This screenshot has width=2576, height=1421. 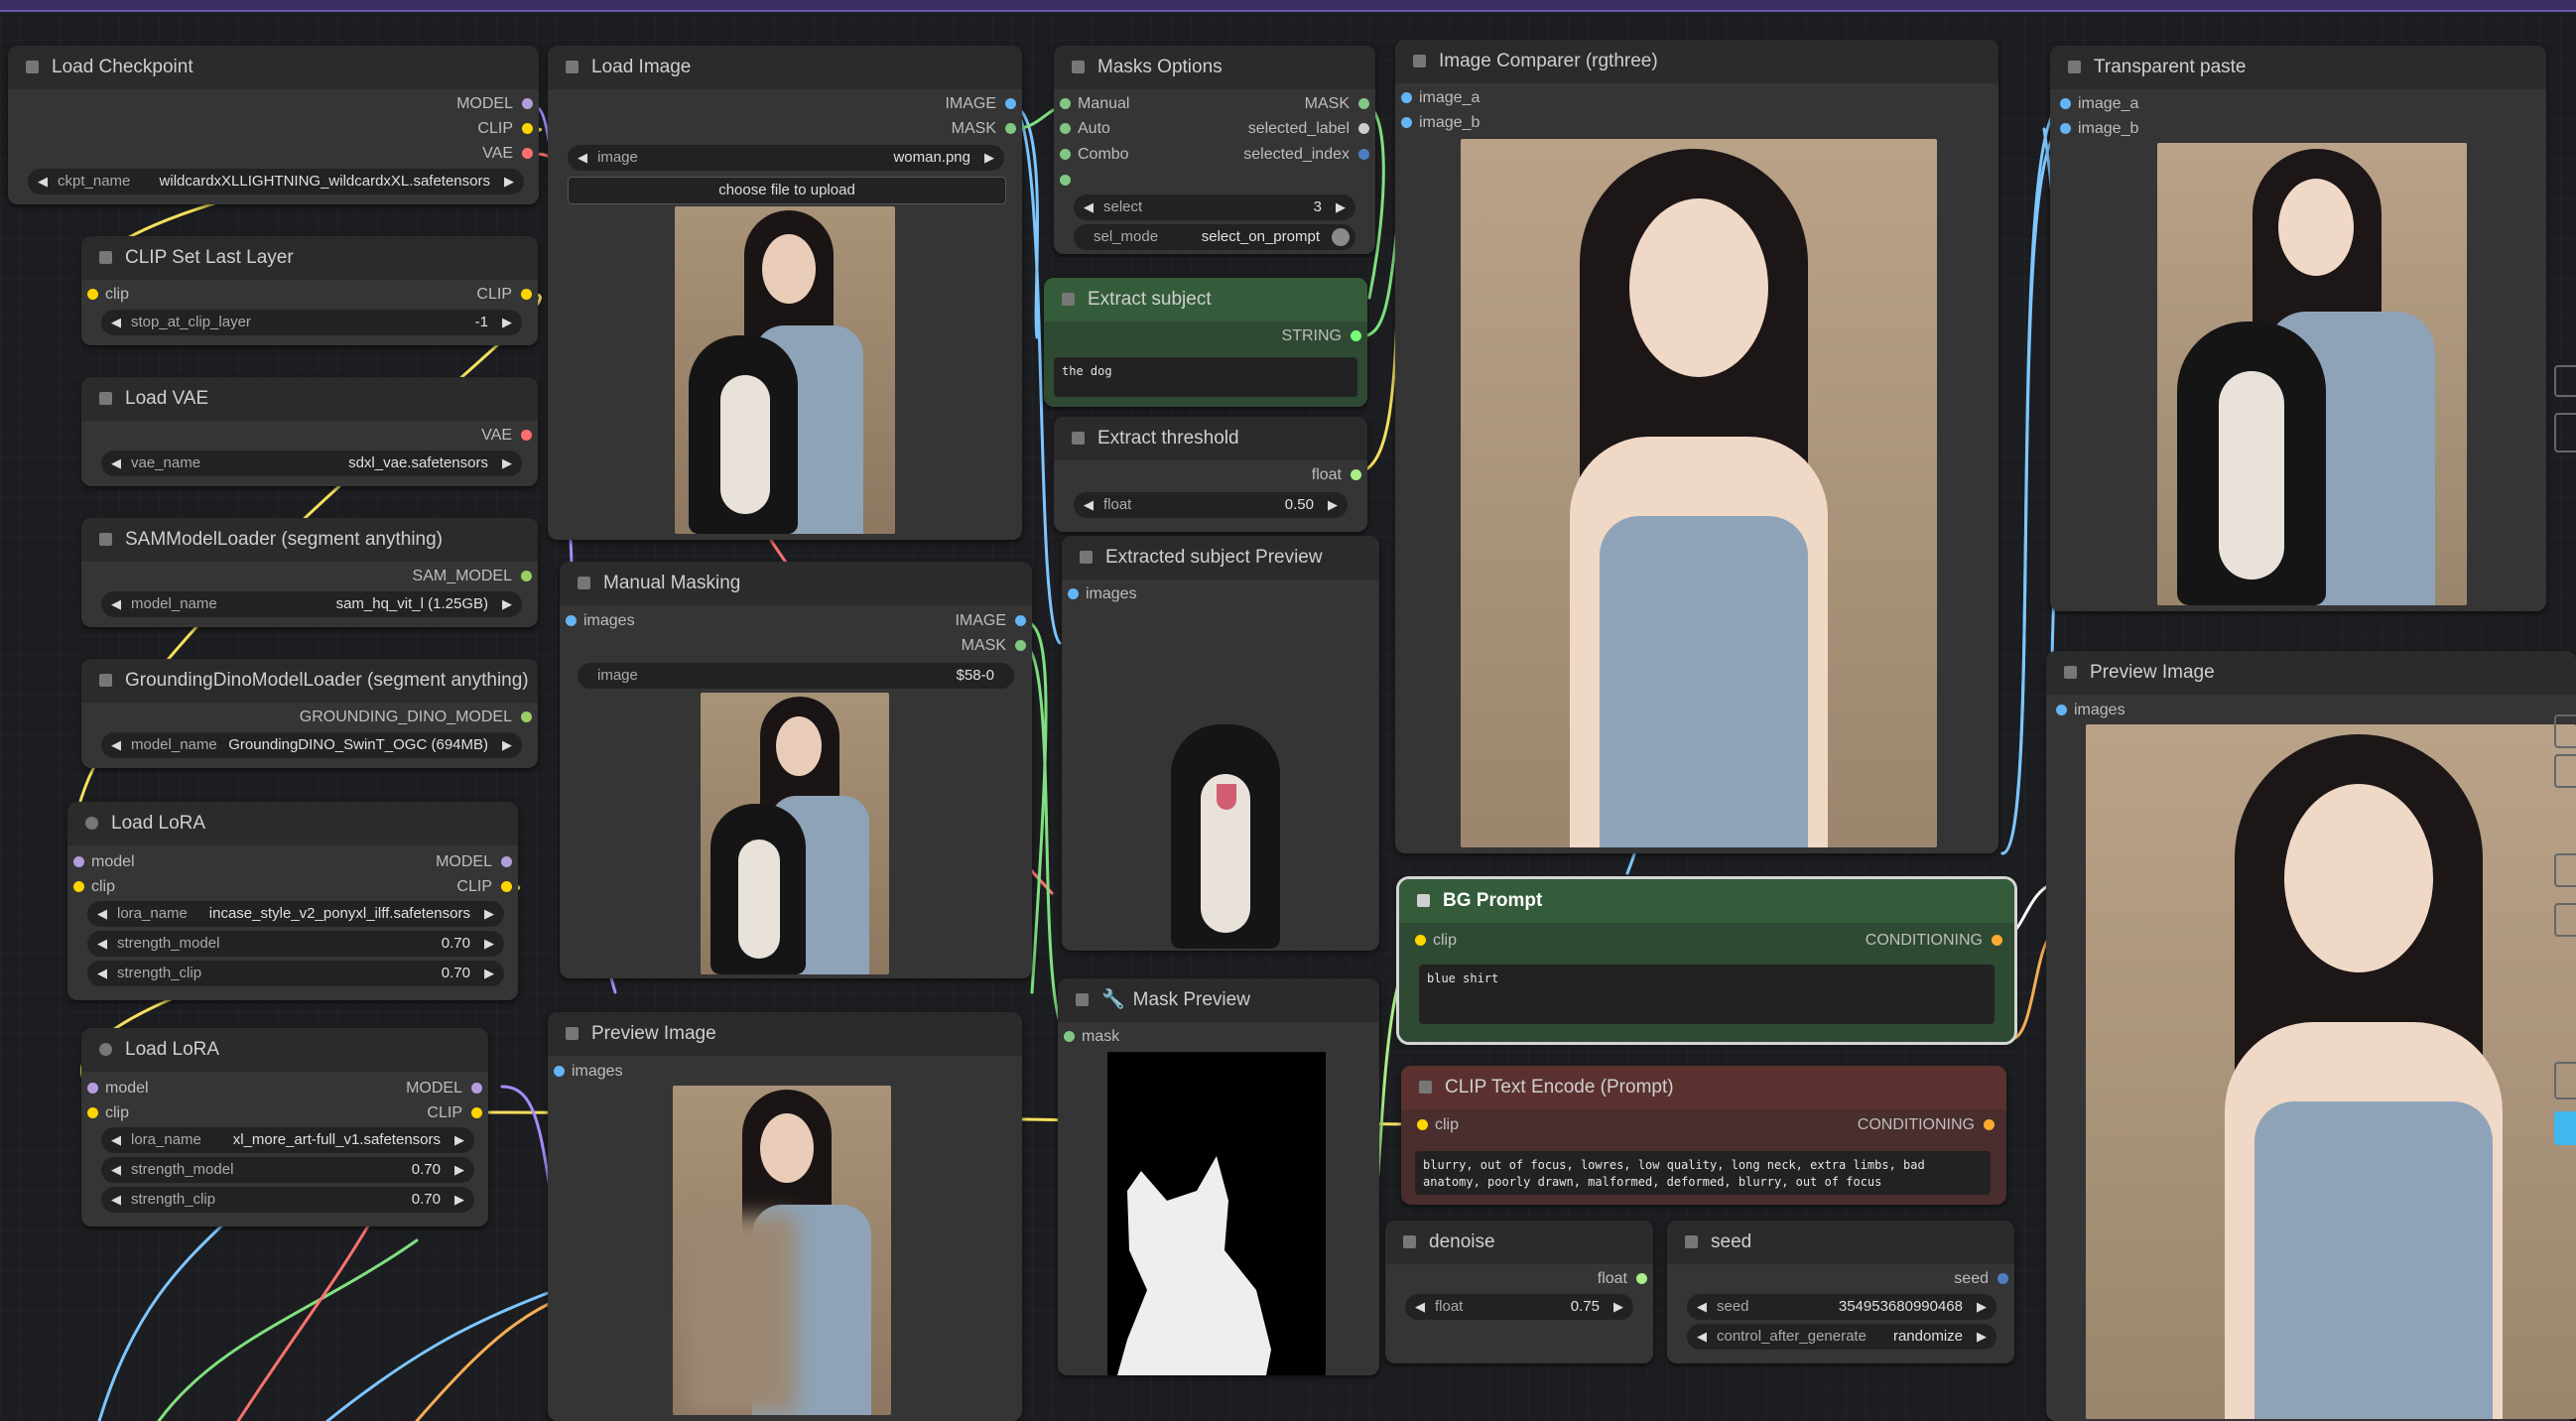 What do you see at coordinates (2003, 1278) in the screenshot?
I see `output-pin-seed` at bounding box center [2003, 1278].